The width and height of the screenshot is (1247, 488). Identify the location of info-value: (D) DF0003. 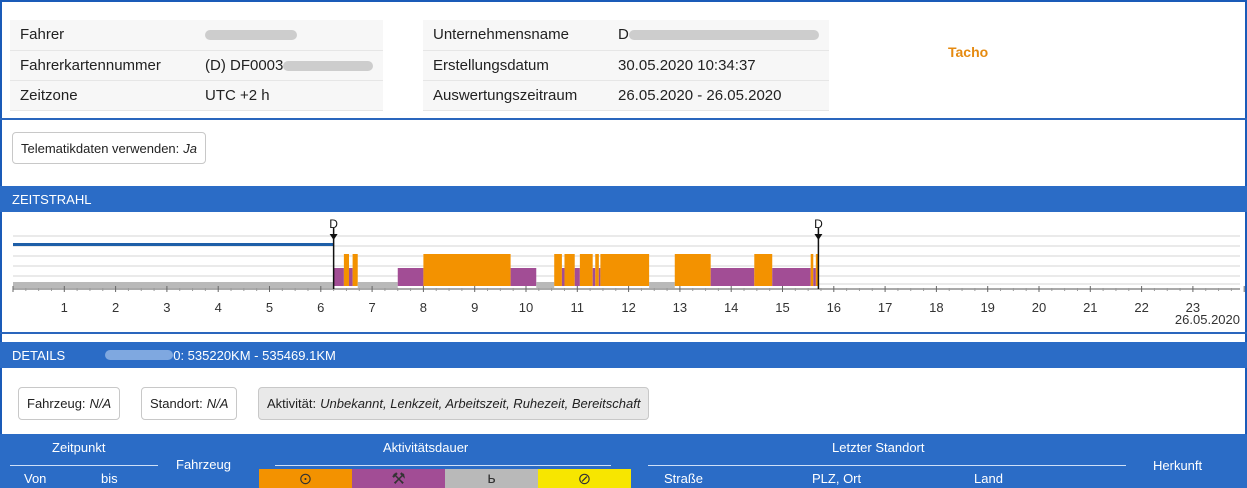
(289, 65).